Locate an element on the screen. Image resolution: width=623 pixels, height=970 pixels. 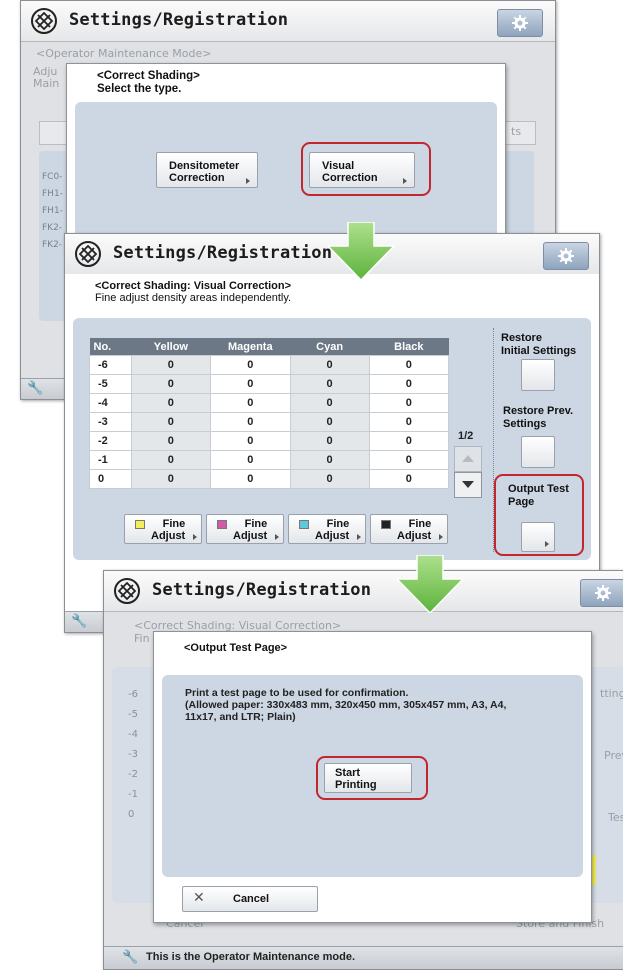
list-item: -1 is located at coordinates (133, 794).